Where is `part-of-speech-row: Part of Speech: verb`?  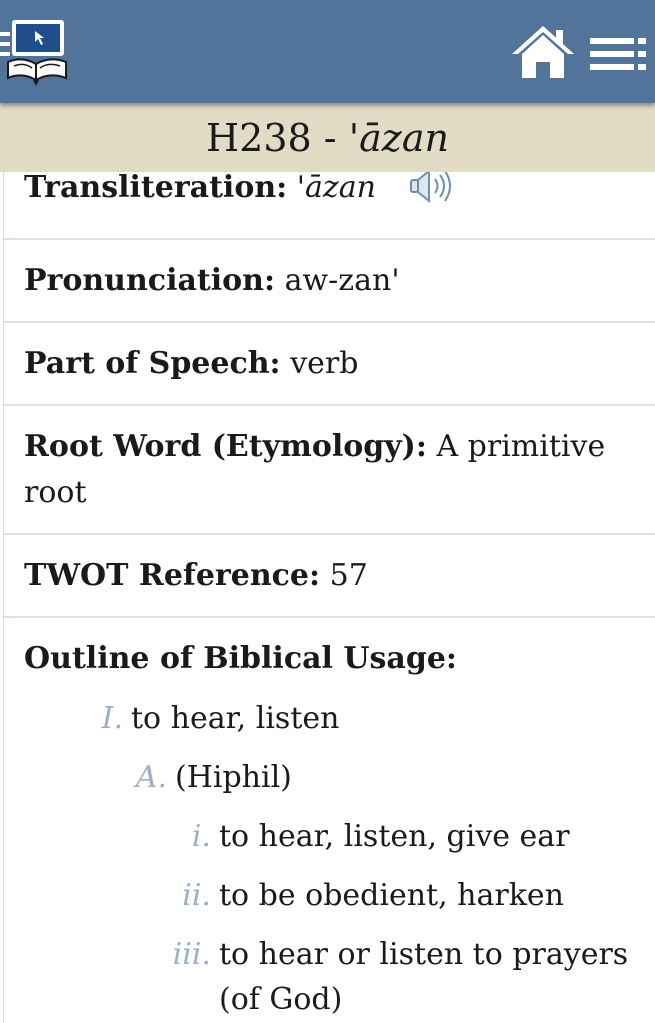
part-of-speech-row: Part of Speech: verb is located at coordinates (329, 364).